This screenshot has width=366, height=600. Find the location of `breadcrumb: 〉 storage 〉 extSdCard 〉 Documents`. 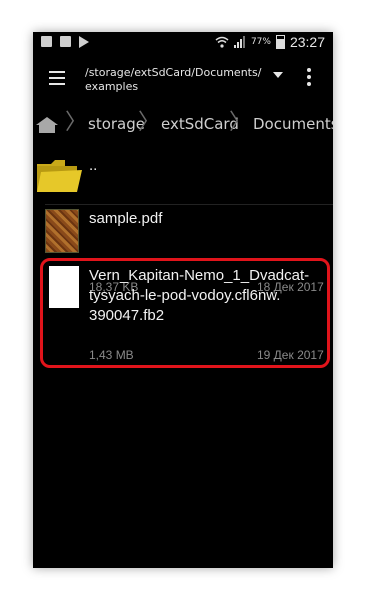

breadcrumb: 〉 storage 〉 extSdCard 〉 Documents is located at coordinates (183, 124).